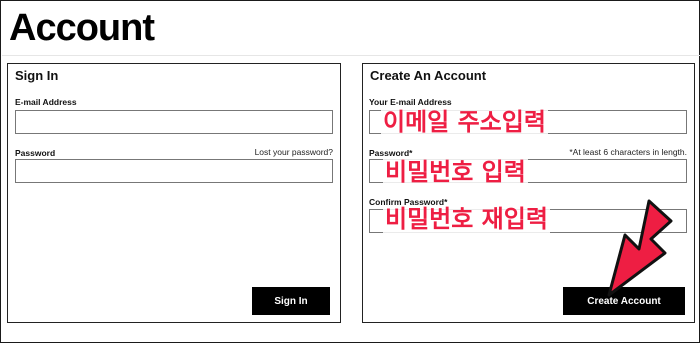  Describe the element at coordinates (466, 219) in the screenshot. I see `confirm-password-annotation: 비밀번호 재입력` at that location.